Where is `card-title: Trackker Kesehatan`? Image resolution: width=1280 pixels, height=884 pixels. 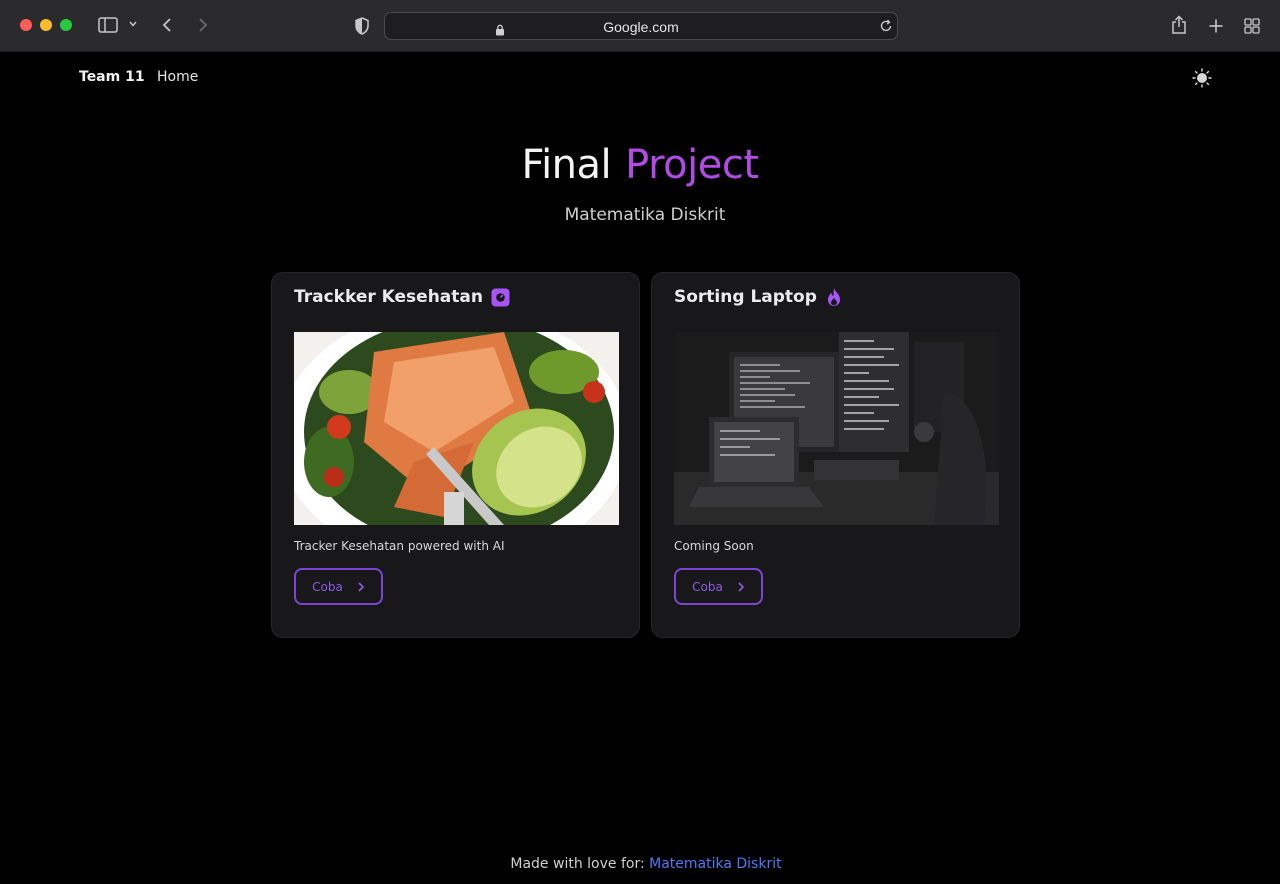 card-title: Trackker Kesehatan is located at coordinates (402, 297).